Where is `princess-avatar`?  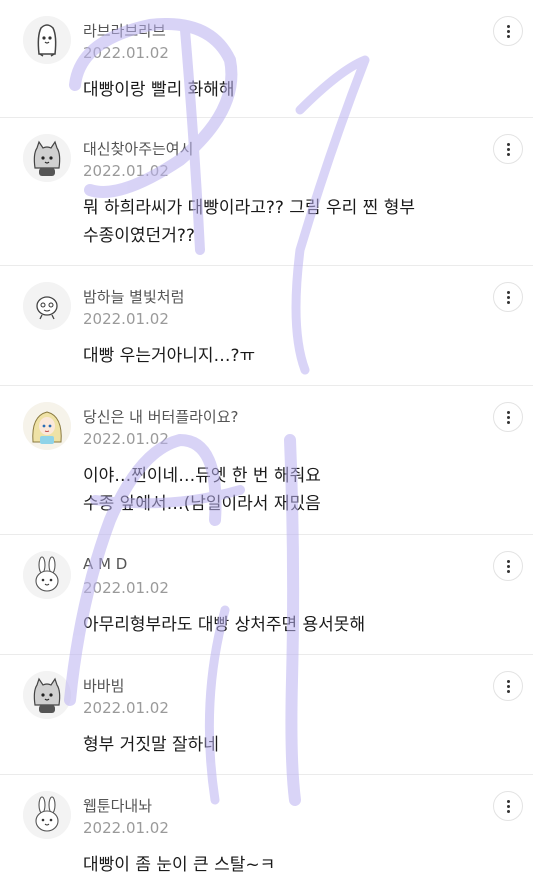
princess-avatar is located at coordinates (47, 426).